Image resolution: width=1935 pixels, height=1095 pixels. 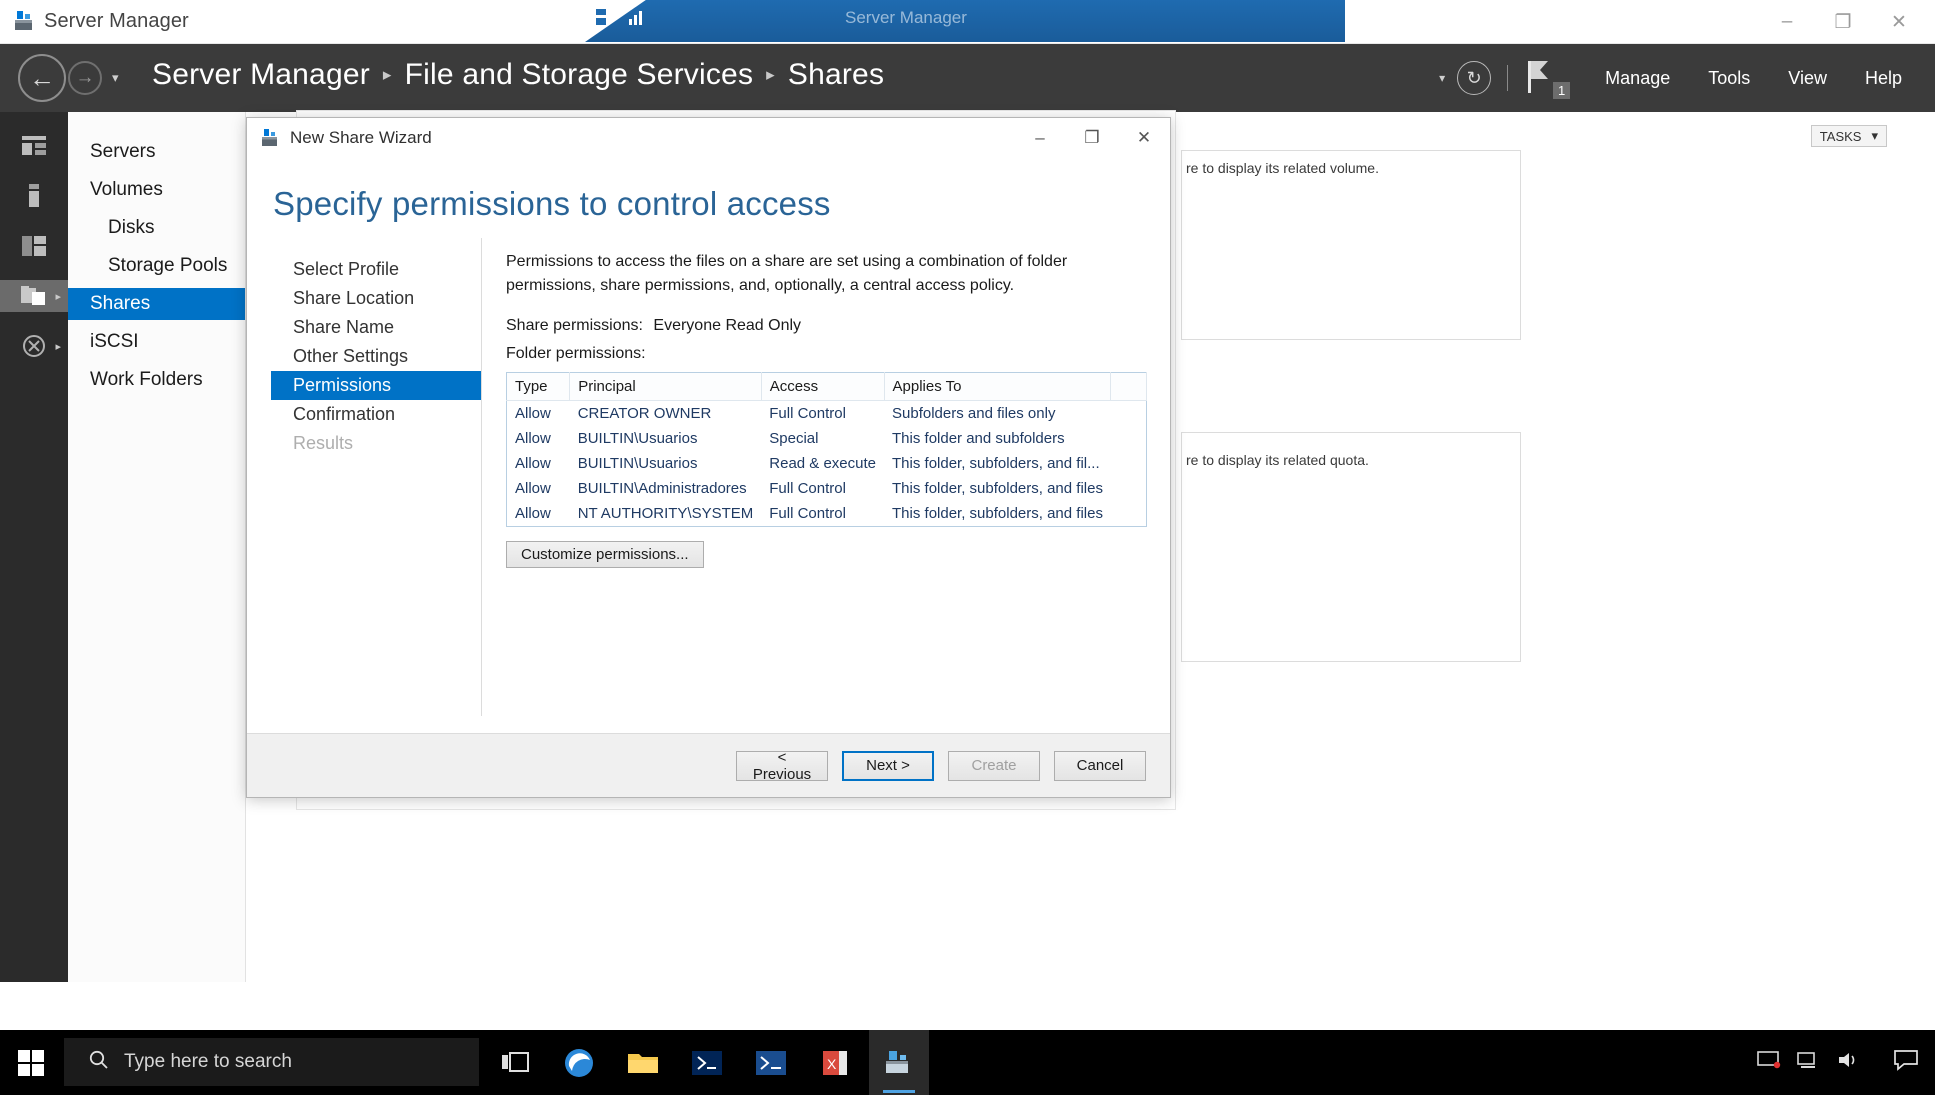 I want to click on rail-item-disks, so click(x=34, y=246).